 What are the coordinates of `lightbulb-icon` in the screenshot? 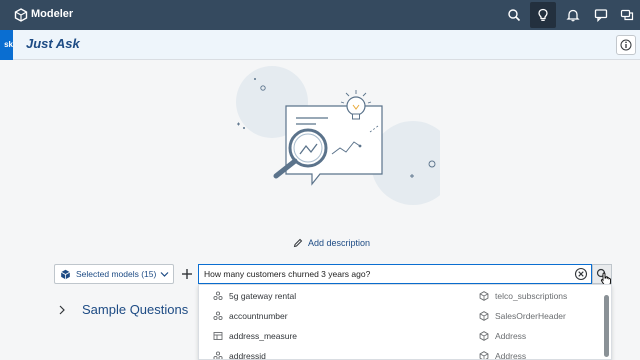 It's located at (543, 14).